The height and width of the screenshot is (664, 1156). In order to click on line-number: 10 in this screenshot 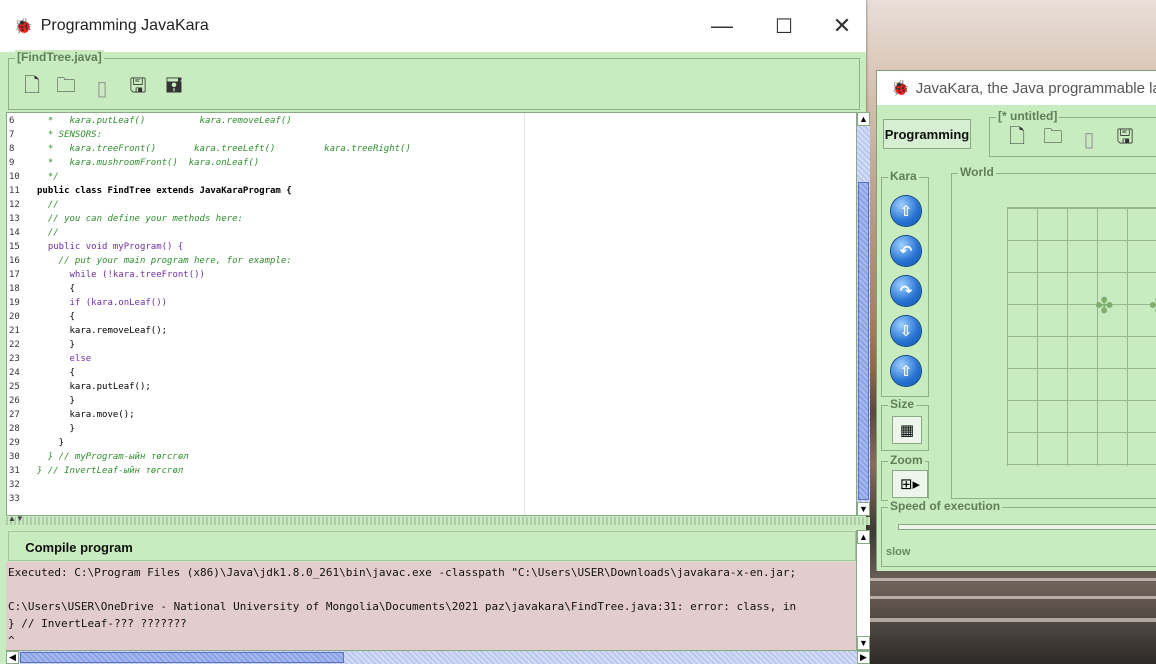, I will do `click(14, 177)`.